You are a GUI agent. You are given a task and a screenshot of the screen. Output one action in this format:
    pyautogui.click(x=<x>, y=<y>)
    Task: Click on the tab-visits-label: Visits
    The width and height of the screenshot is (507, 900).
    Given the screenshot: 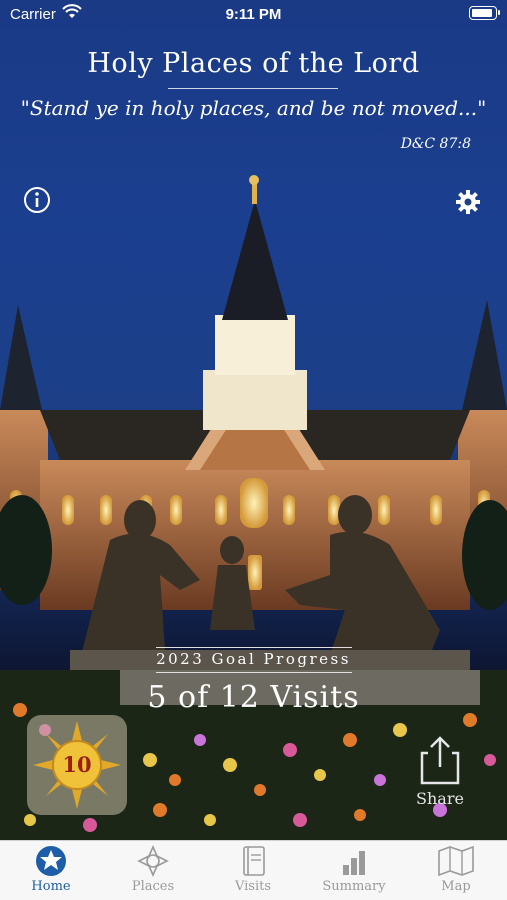 What is the action you would take?
    pyautogui.click(x=253, y=886)
    